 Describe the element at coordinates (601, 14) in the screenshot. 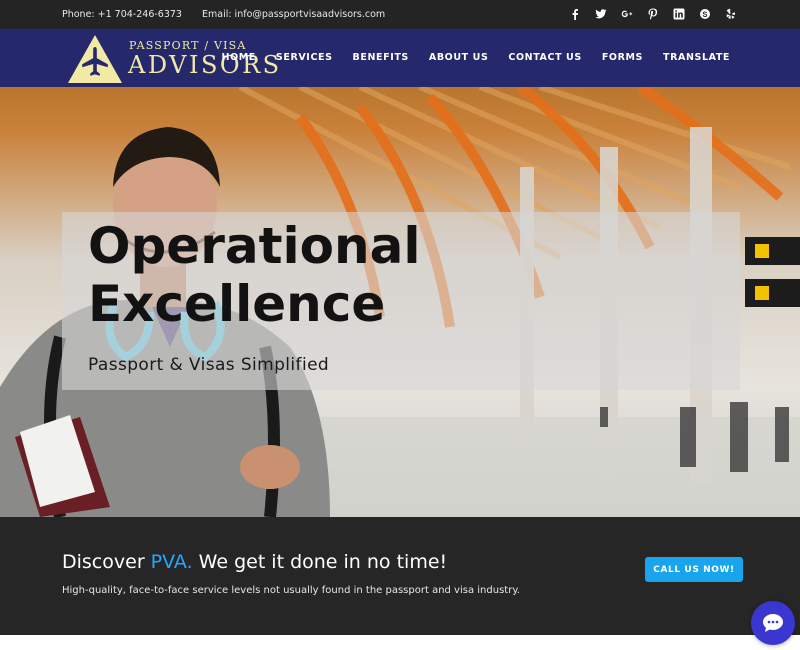

I see `twitter-icon` at that location.